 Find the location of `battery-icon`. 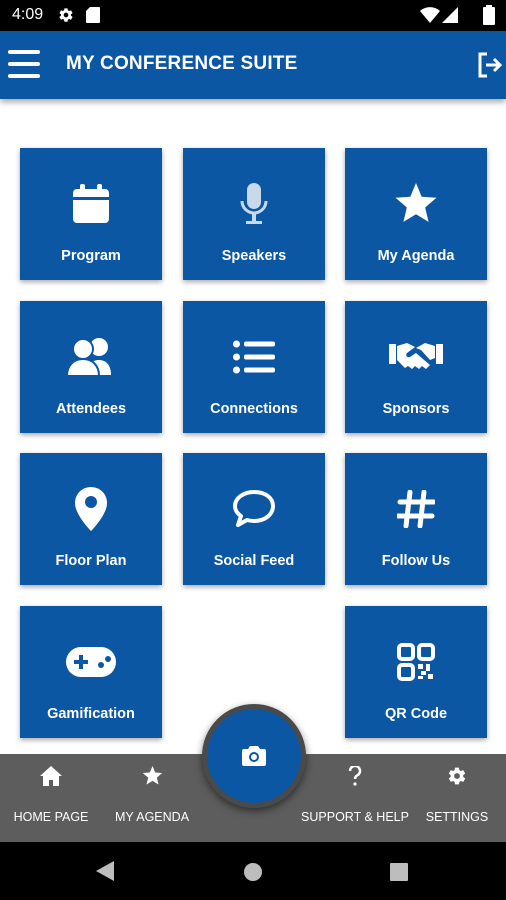

battery-icon is located at coordinates (489, 17).